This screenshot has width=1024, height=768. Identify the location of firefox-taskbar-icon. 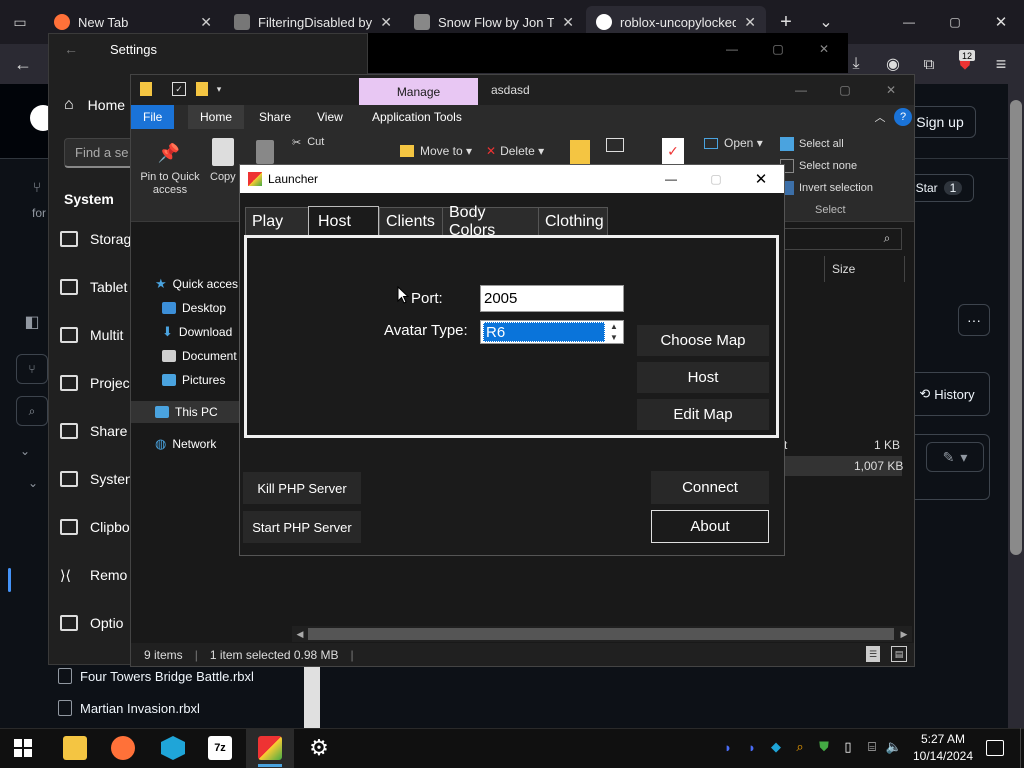
(123, 748).